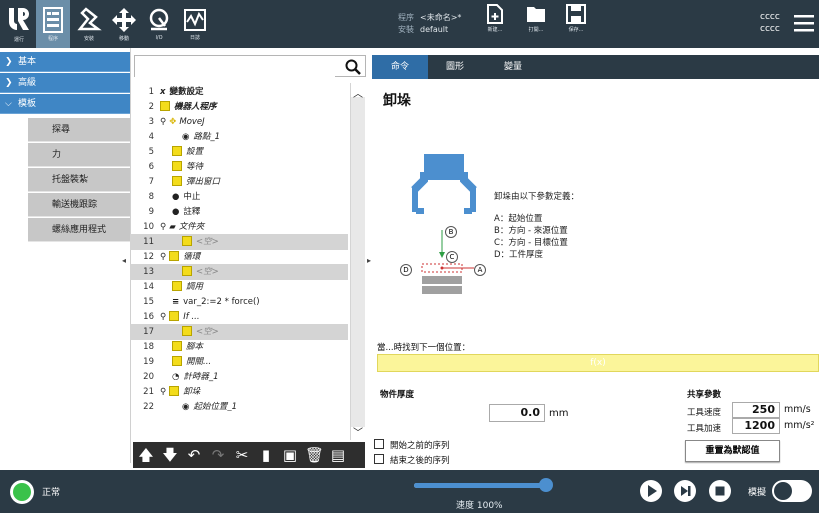 This screenshot has height=513, width=819. What do you see at coordinates (22, 492) in the screenshot?
I see `status-indicator` at bounding box center [22, 492].